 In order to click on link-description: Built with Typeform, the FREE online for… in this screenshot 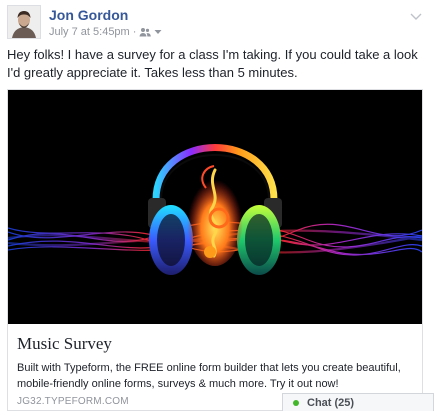, I will do `click(209, 376)`.